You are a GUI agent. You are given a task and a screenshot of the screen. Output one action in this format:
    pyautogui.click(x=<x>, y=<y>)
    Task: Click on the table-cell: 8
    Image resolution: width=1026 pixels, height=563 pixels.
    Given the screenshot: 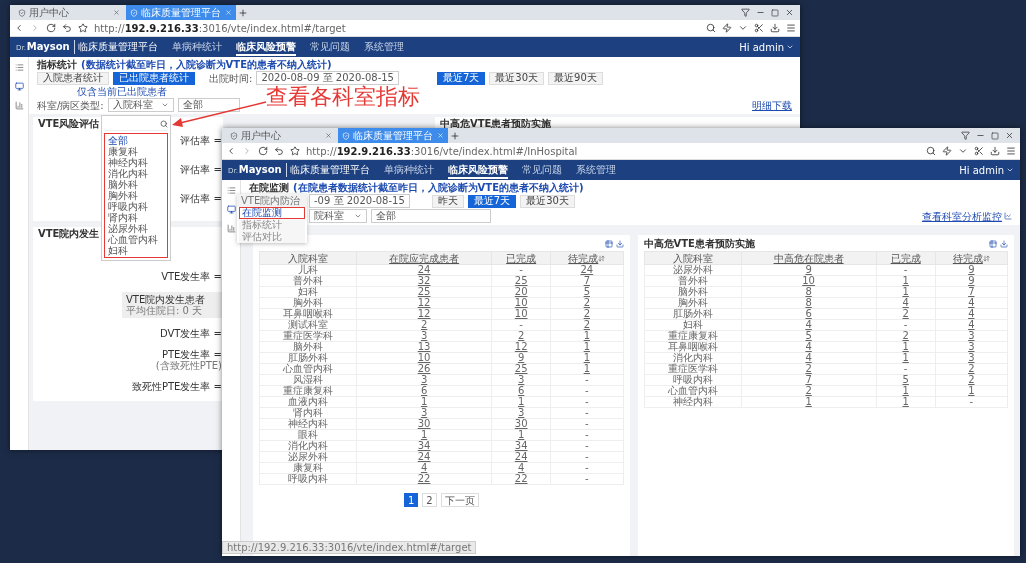 What is the action you would take?
    pyautogui.click(x=809, y=292)
    